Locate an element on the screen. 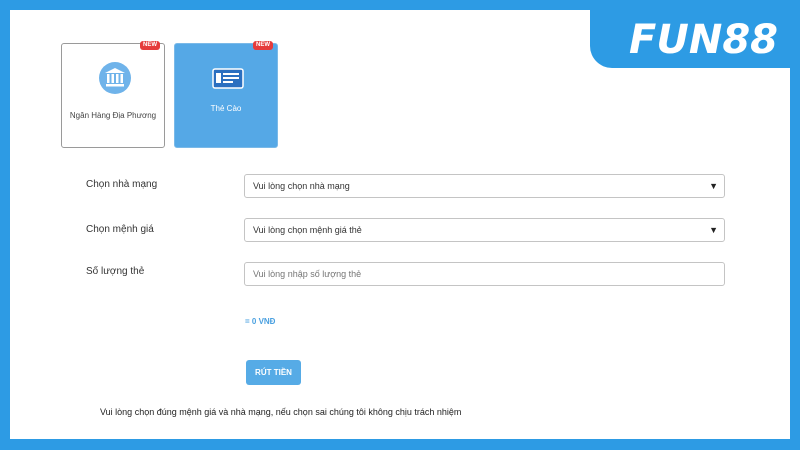  quantity-label: Số lượng thẻ is located at coordinates (115, 271).